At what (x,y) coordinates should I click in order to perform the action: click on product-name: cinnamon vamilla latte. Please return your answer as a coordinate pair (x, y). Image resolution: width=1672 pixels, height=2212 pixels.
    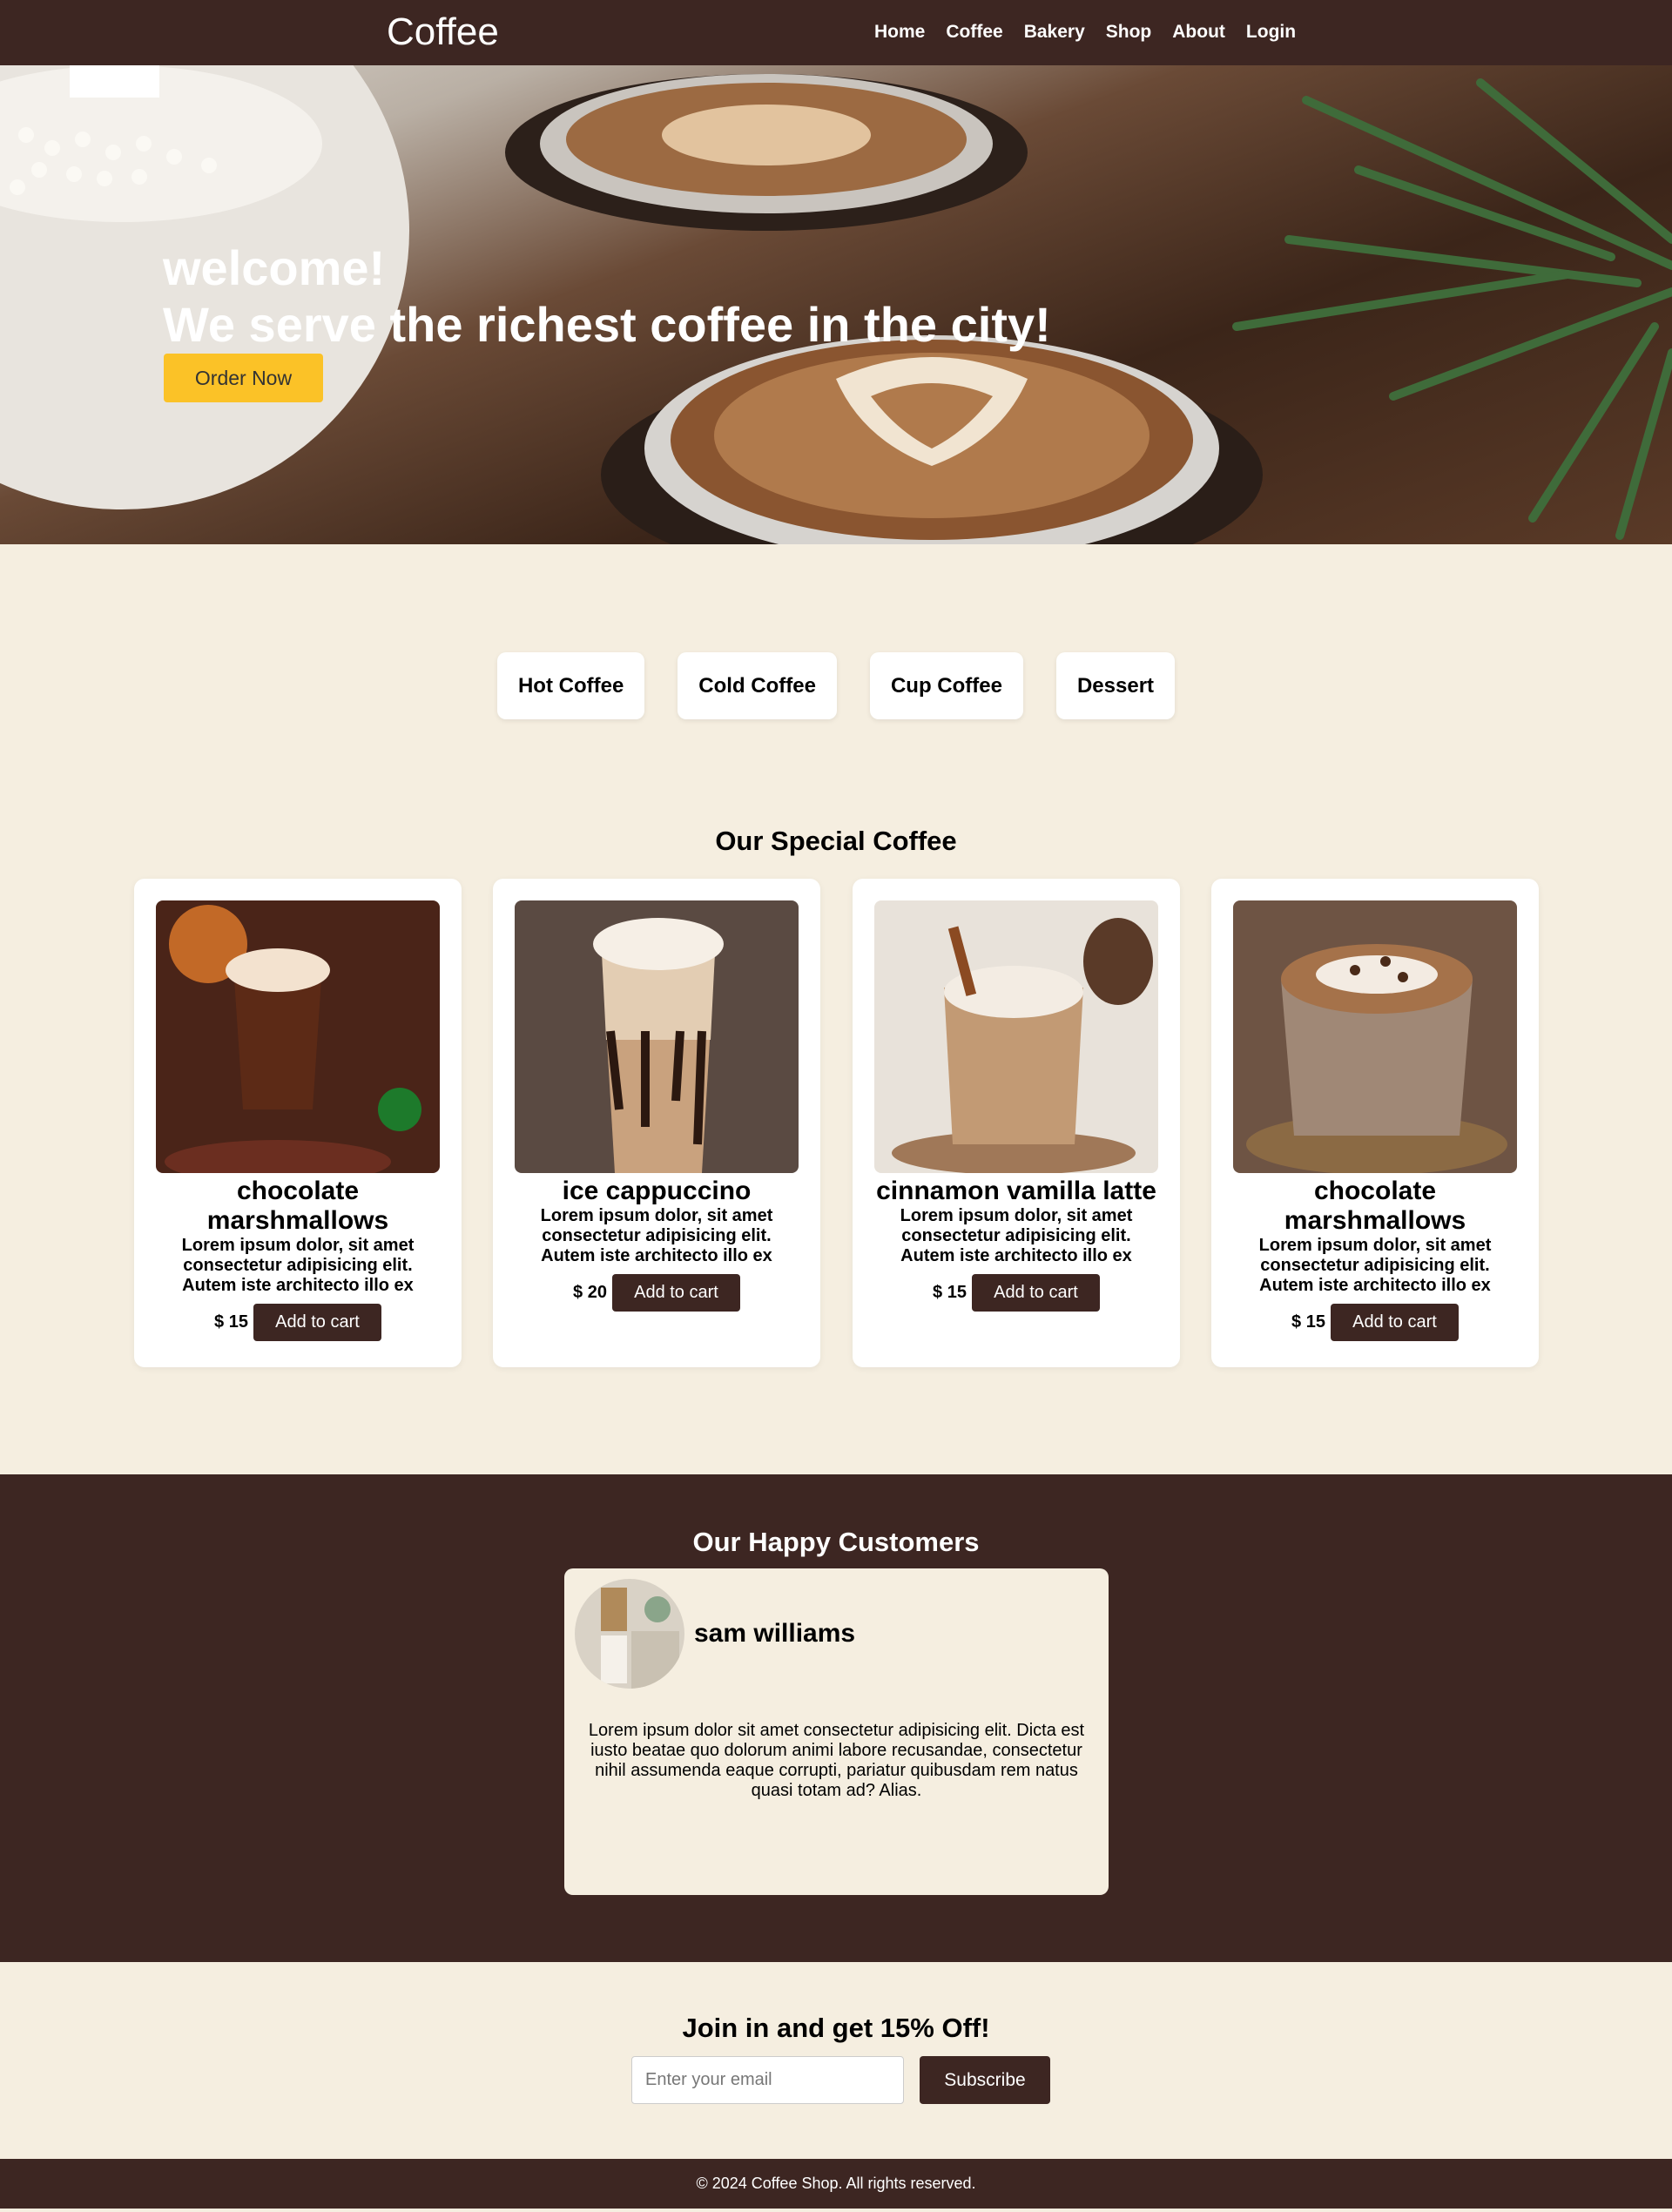
    Looking at the image, I should click on (1016, 1191).